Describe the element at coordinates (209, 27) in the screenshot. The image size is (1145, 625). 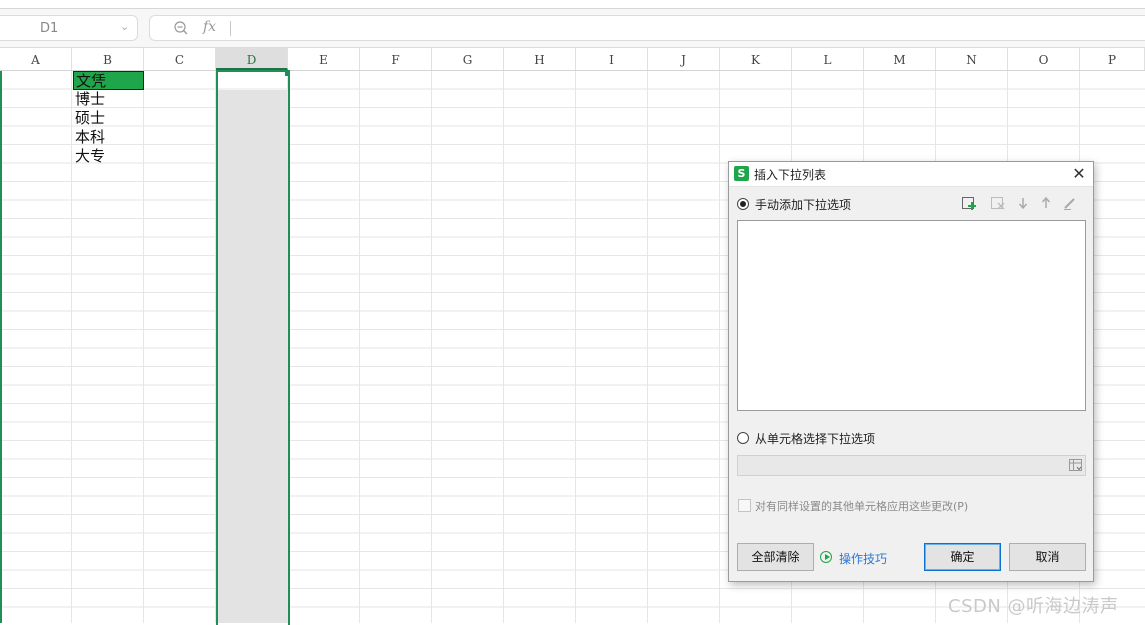
I see `fx-icon: fx` at that location.